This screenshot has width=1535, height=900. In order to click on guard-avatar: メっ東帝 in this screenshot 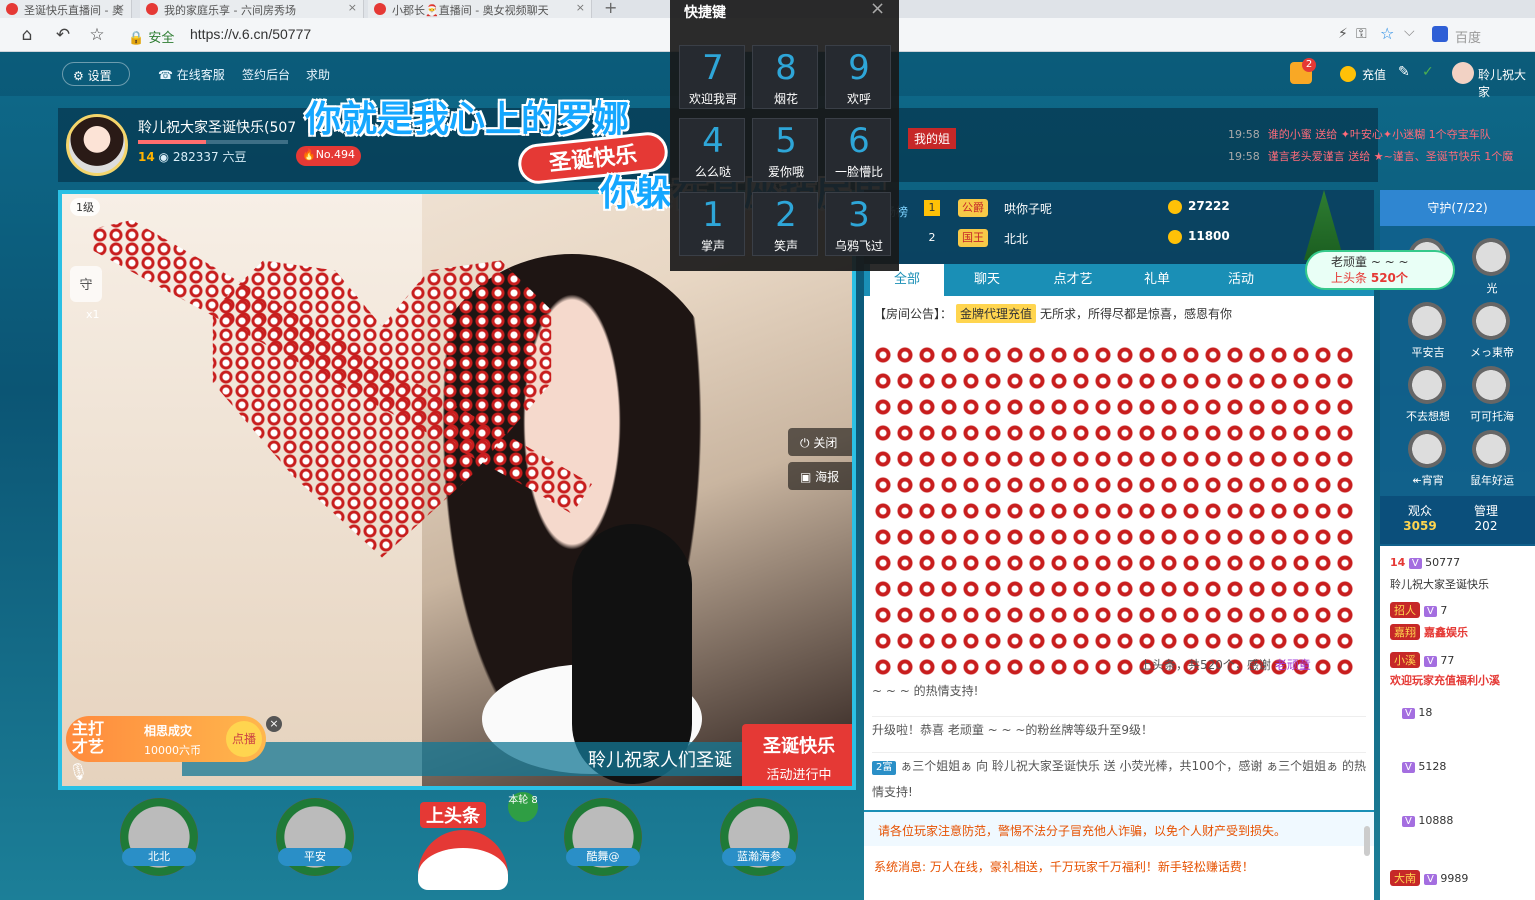, I will do `click(1488, 333)`.